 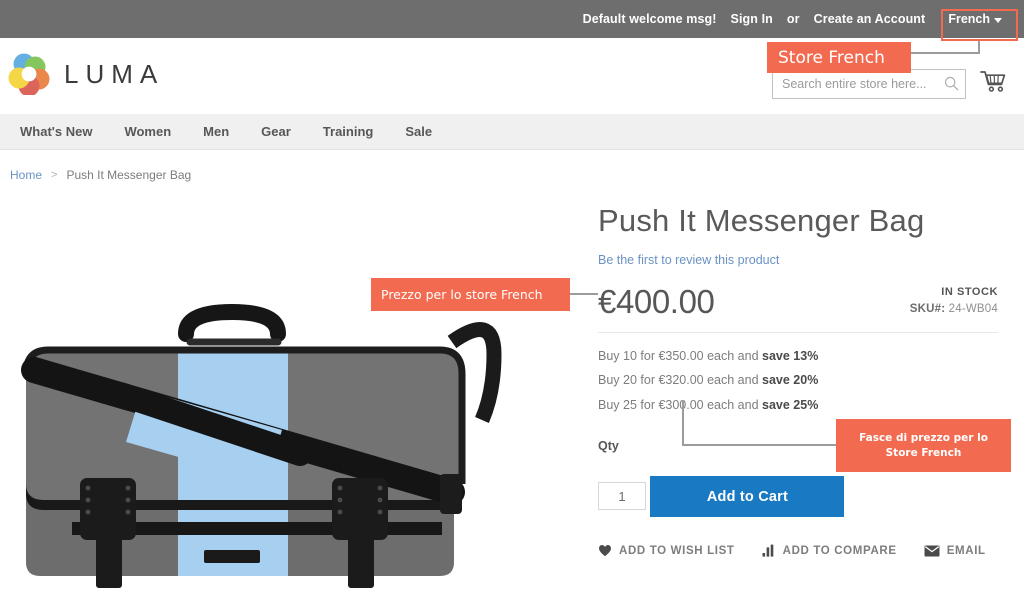 I want to click on annotation-leader-fasce-horizontal, so click(x=760, y=445).